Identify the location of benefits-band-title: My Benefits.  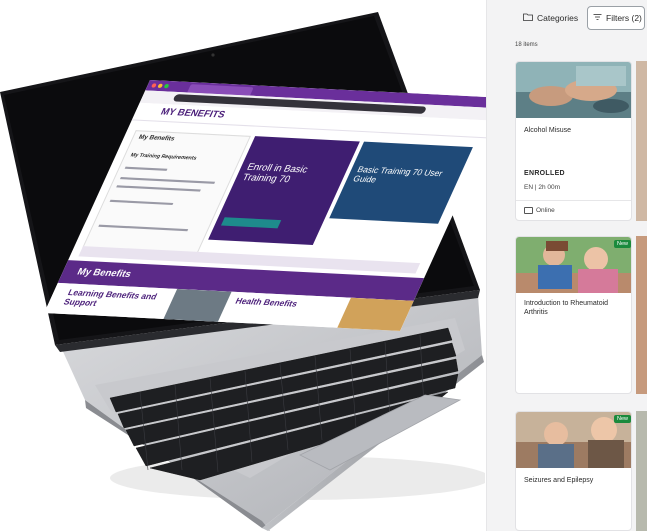
(104, 273).